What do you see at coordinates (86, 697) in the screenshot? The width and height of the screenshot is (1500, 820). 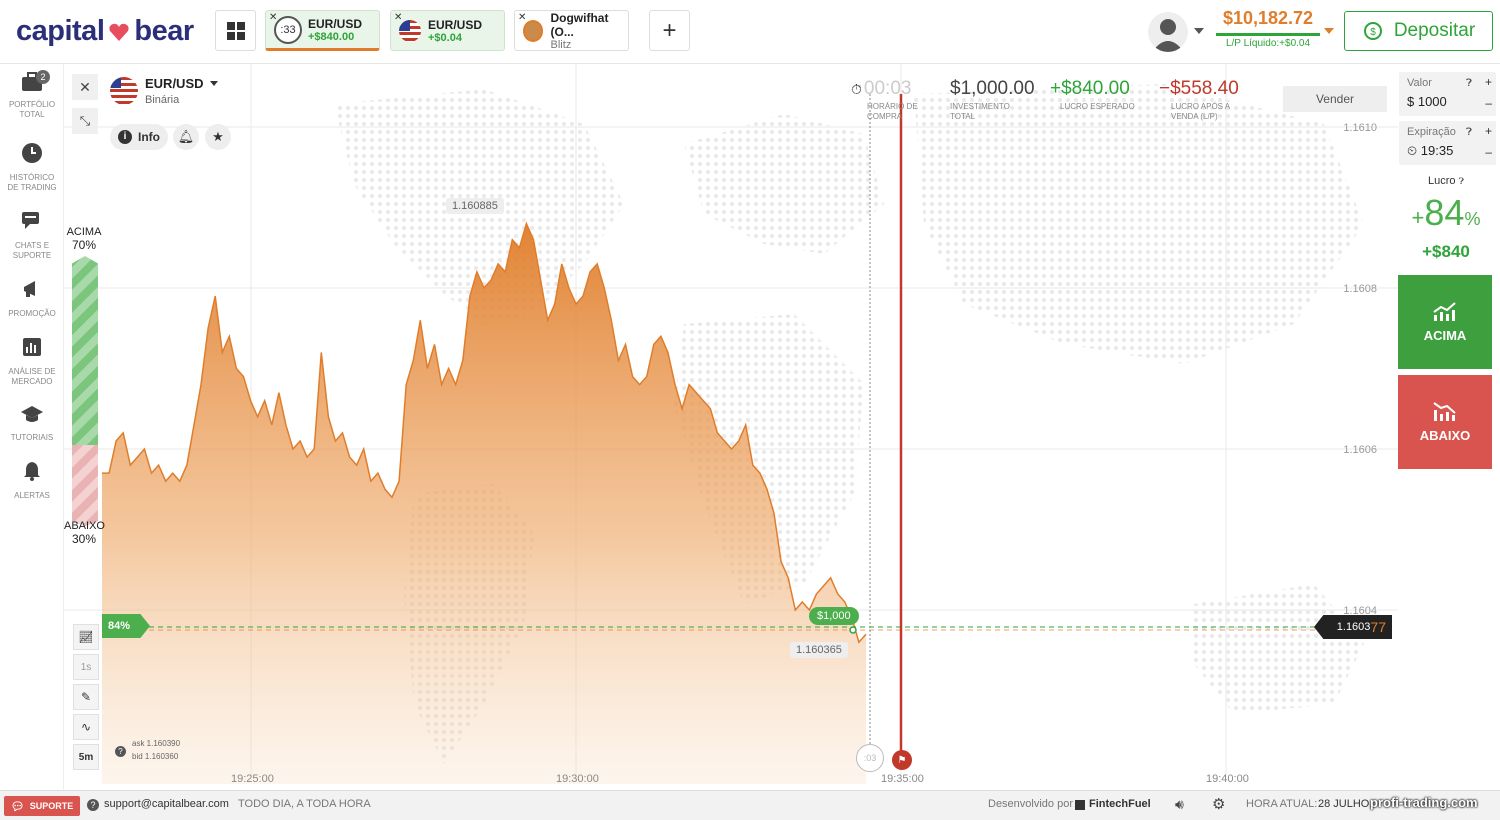 I see `draw-tool-button: ✎` at bounding box center [86, 697].